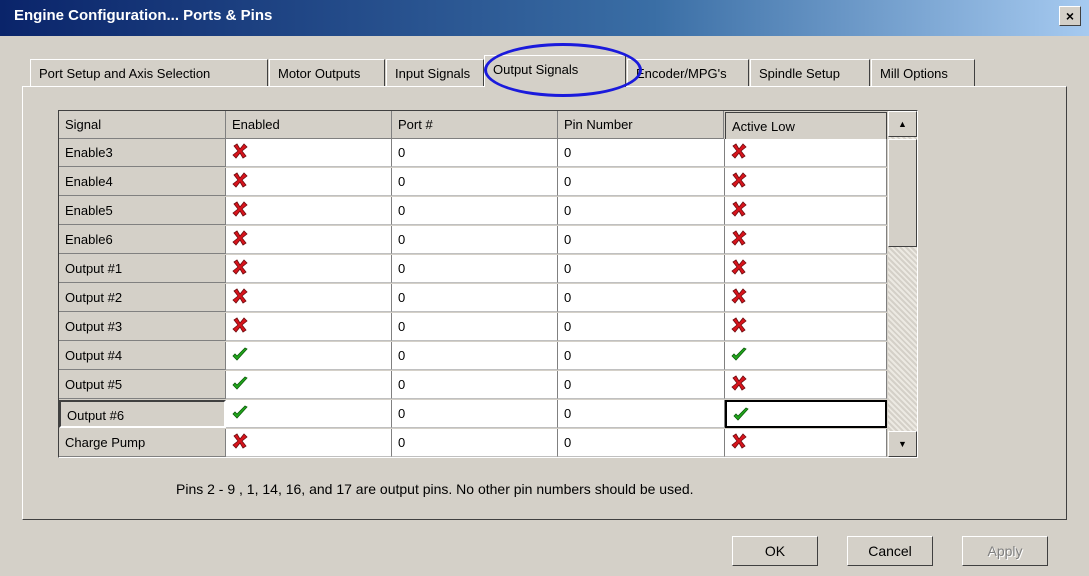  I want to click on signal-name-cell: Output #4, so click(142, 356).